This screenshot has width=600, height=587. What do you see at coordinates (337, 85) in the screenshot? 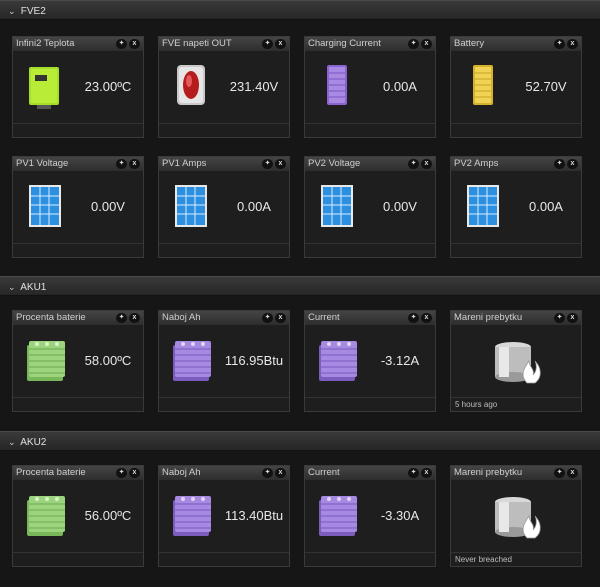
I see `battery-purple-icon` at bounding box center [337, 85].